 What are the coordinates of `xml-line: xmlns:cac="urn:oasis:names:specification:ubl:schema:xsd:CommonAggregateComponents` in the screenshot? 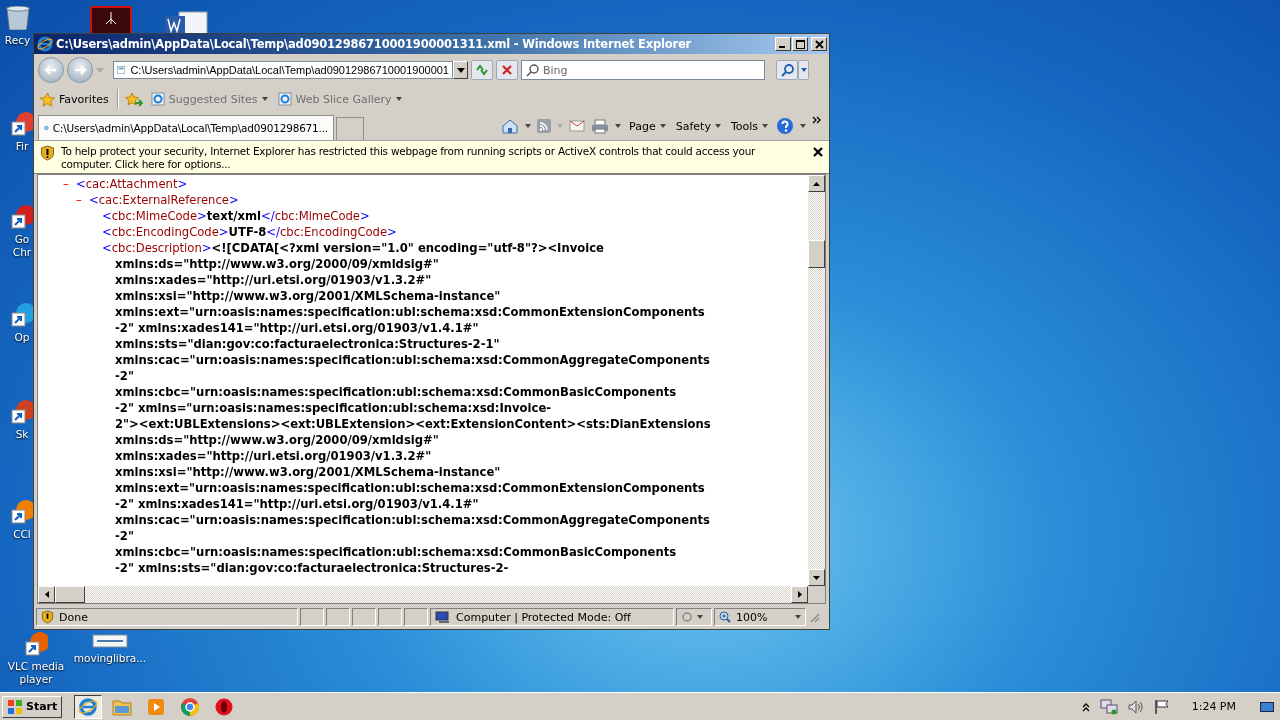 It's located at (412, 520).